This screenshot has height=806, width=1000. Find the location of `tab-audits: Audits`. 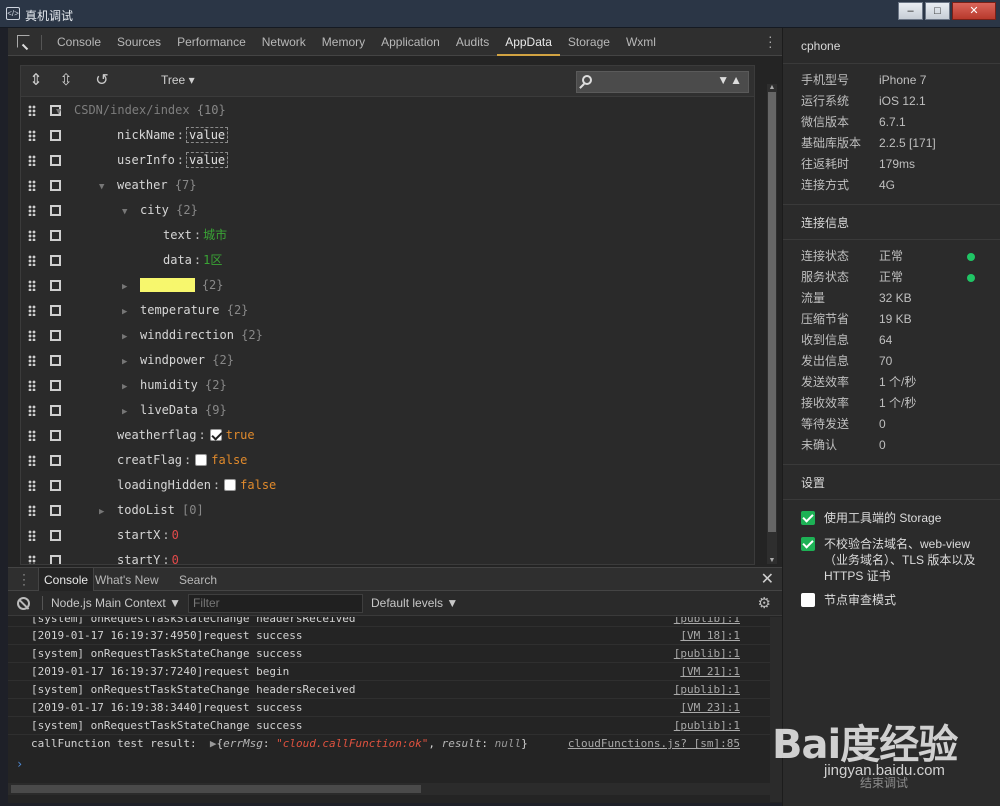

tab-audits: Audits is located at coordinates (472, 42).